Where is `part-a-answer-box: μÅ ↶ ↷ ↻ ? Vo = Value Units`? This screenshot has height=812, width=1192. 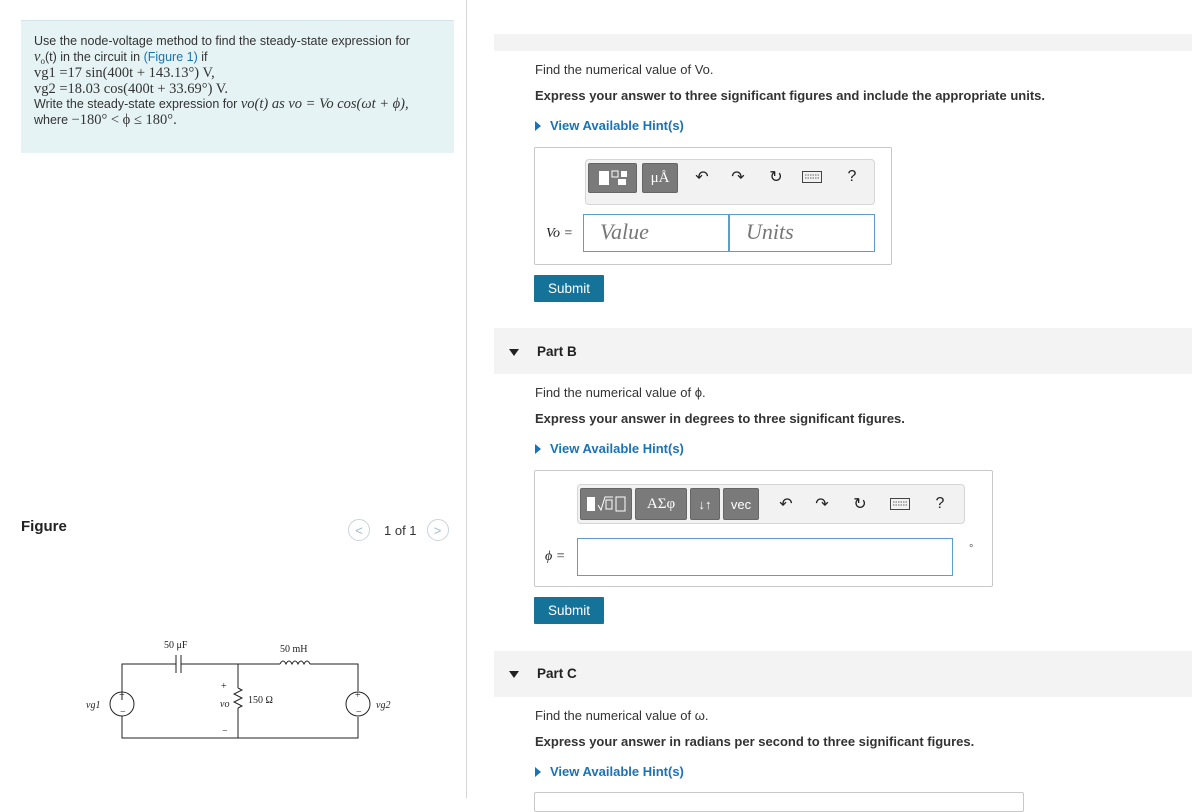
part-a-answer-box: μÅ ↶ ↷ ↻ ? Vo = Value Units is located at coordinates (713, 206).